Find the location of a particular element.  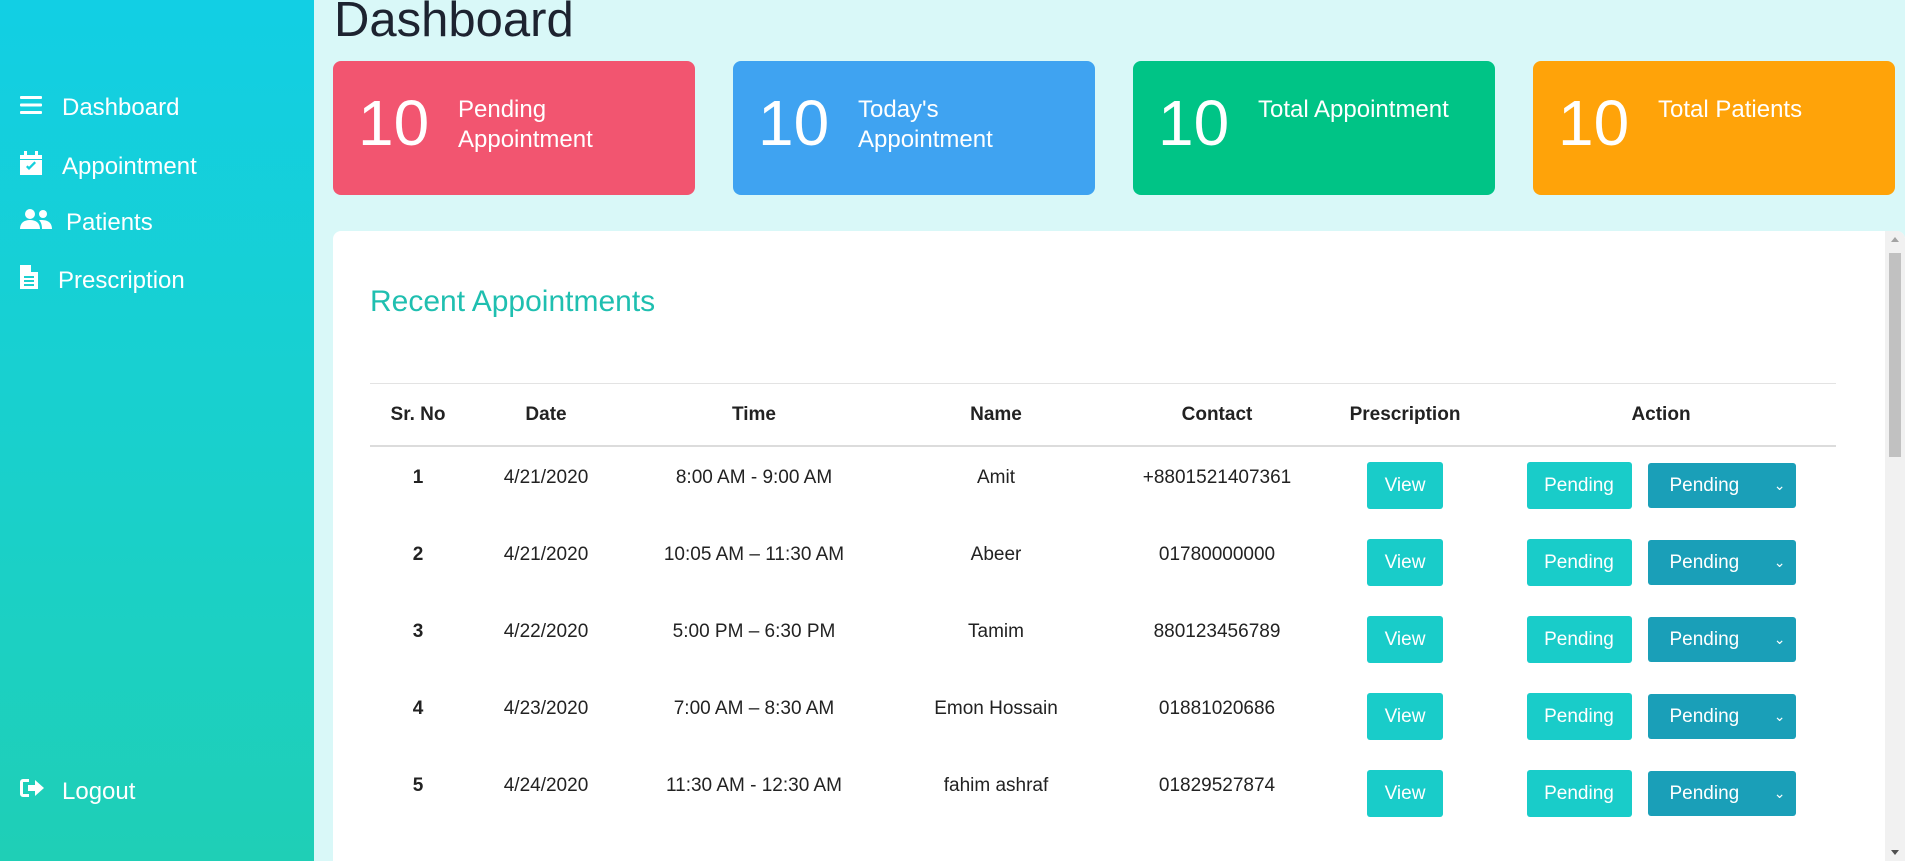

time: 11:30 AM - 12:30 AM is located at coordinates (754, 785).